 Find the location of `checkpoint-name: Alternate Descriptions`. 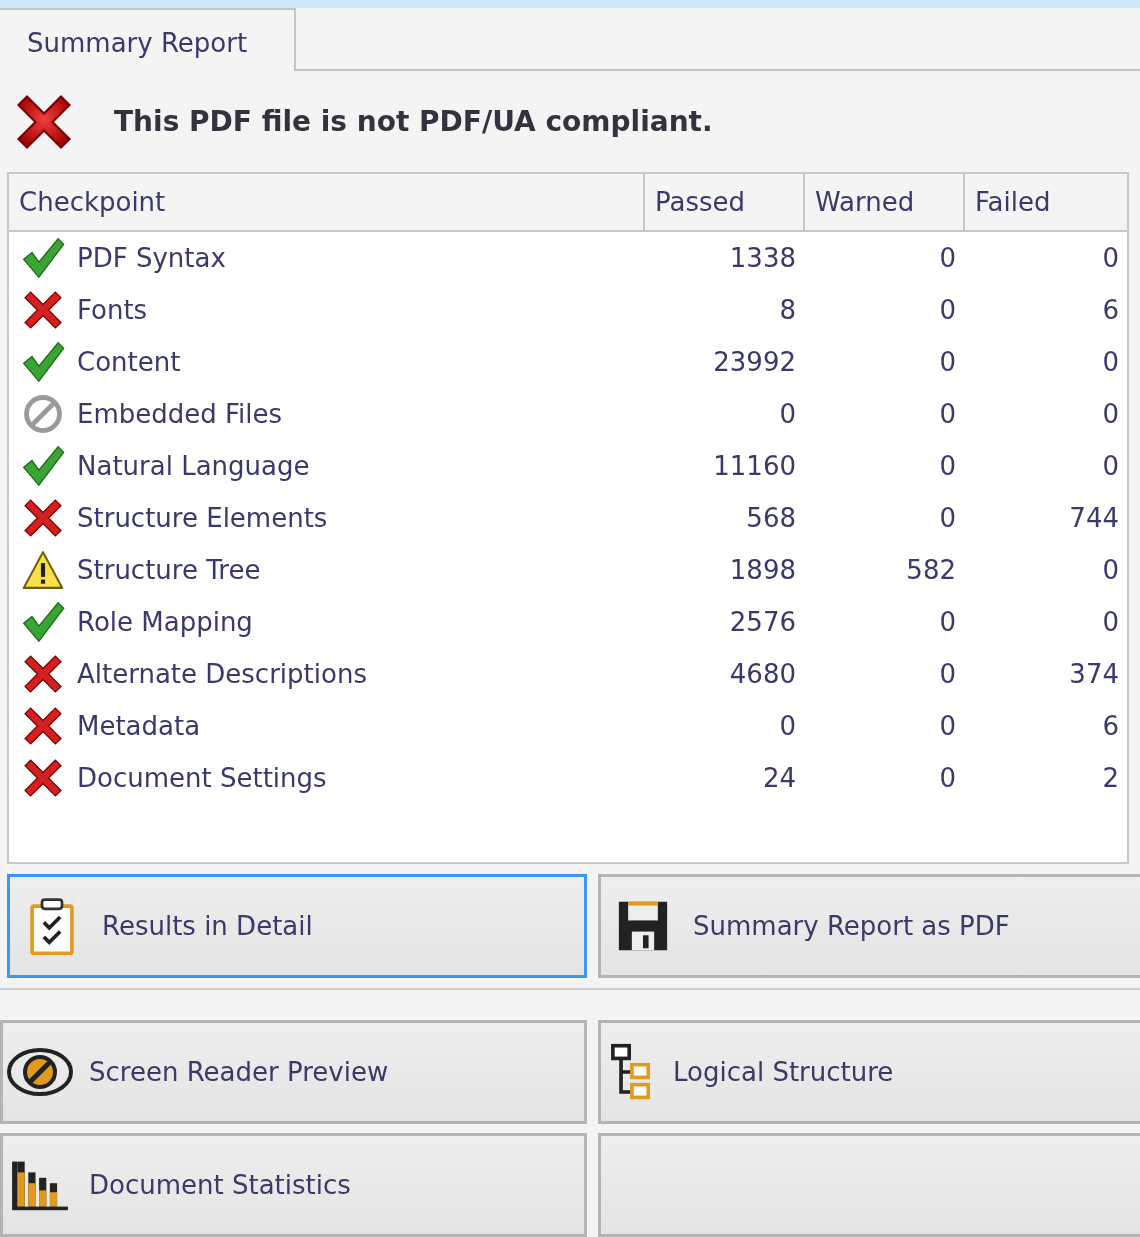

checkpoint-name: Alternate Descriptions is located at coordinates (222, 674).